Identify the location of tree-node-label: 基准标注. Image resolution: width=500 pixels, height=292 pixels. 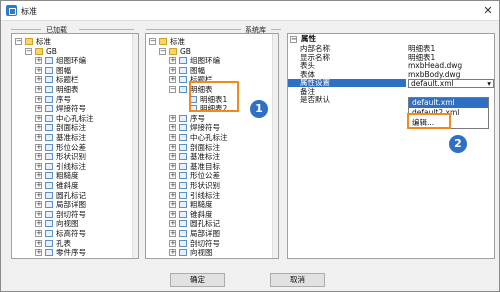
(71, 137).